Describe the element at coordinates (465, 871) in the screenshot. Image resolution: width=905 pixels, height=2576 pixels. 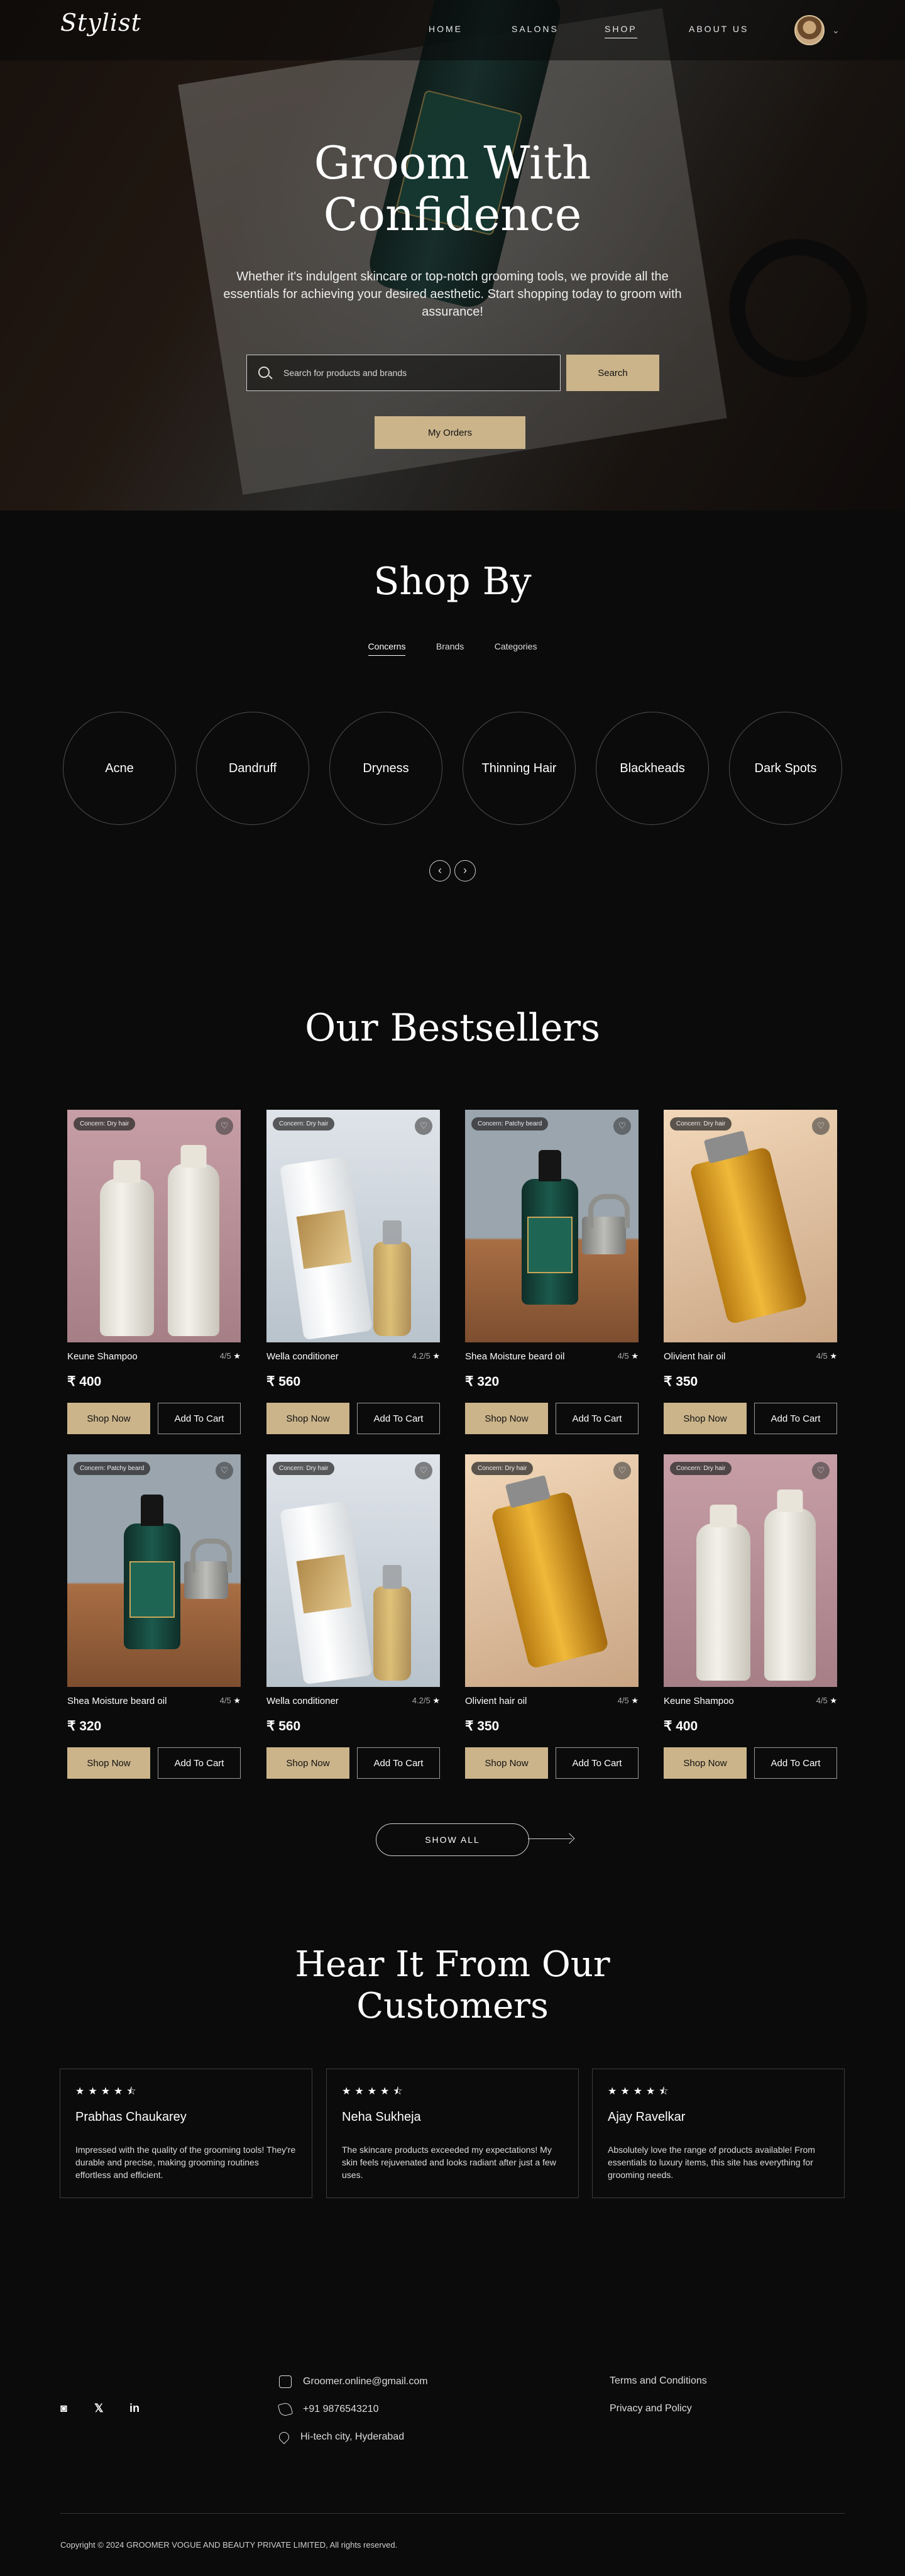
I see `arrow-right-icon: ›` at that location.